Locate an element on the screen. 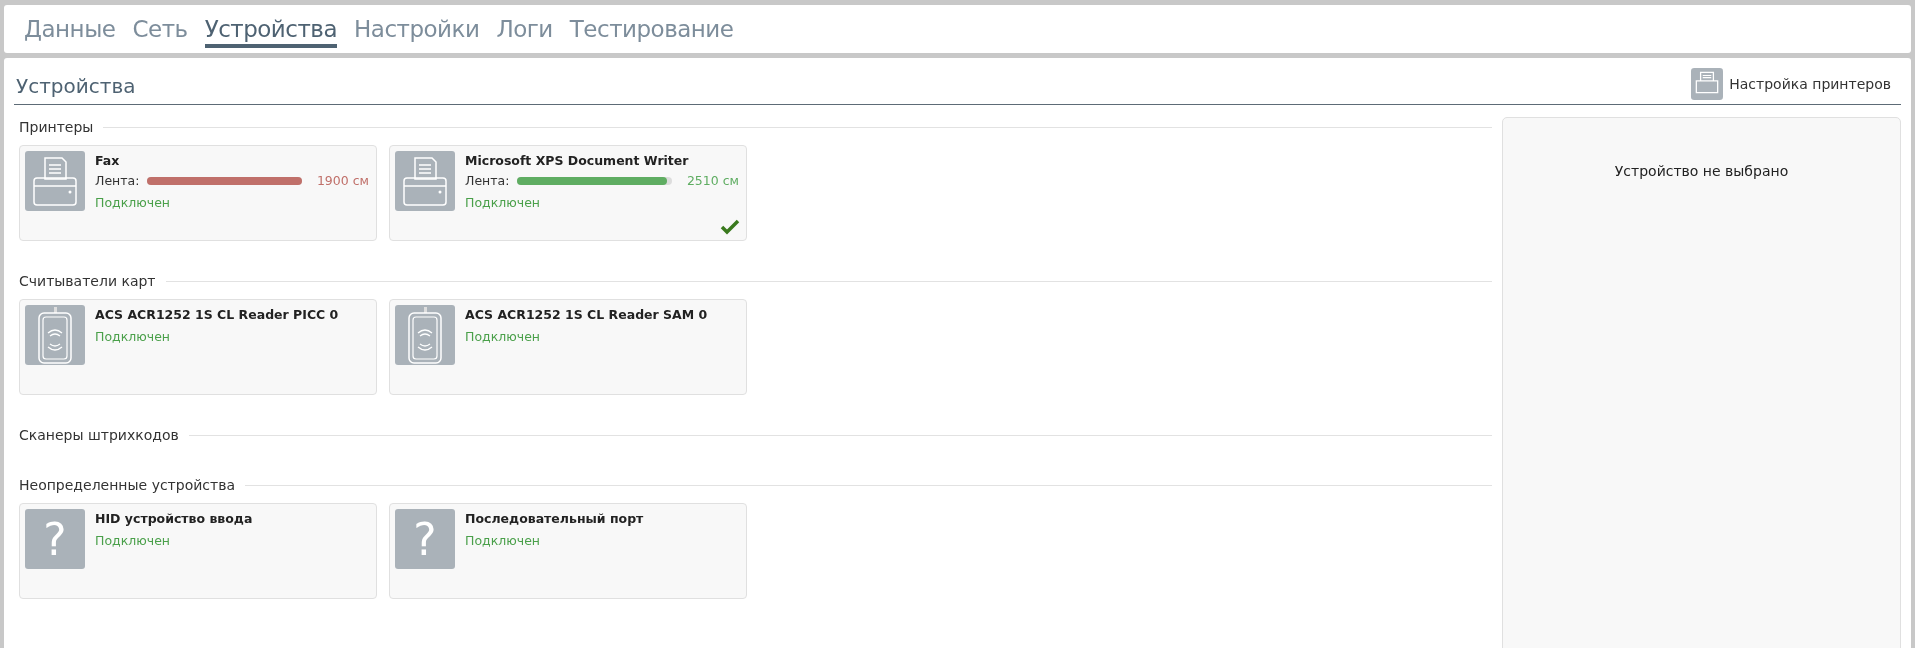 This screenshot has height=648, width=1915. device-name: Microsoft XPS Document Writer is located at coordinates (577, 160).